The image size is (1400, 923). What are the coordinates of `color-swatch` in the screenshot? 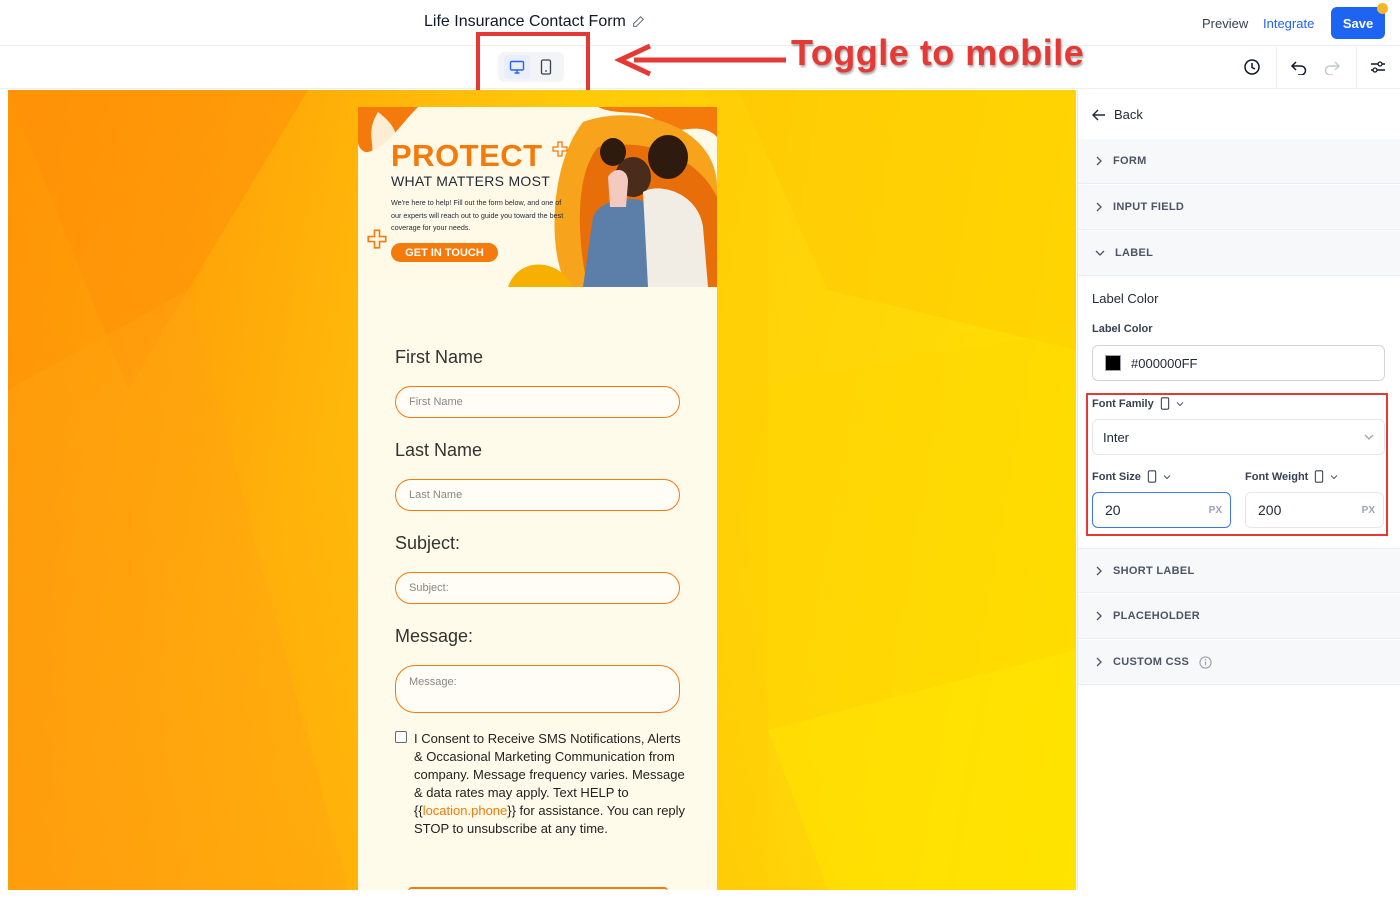 It's located at (1113, 363).